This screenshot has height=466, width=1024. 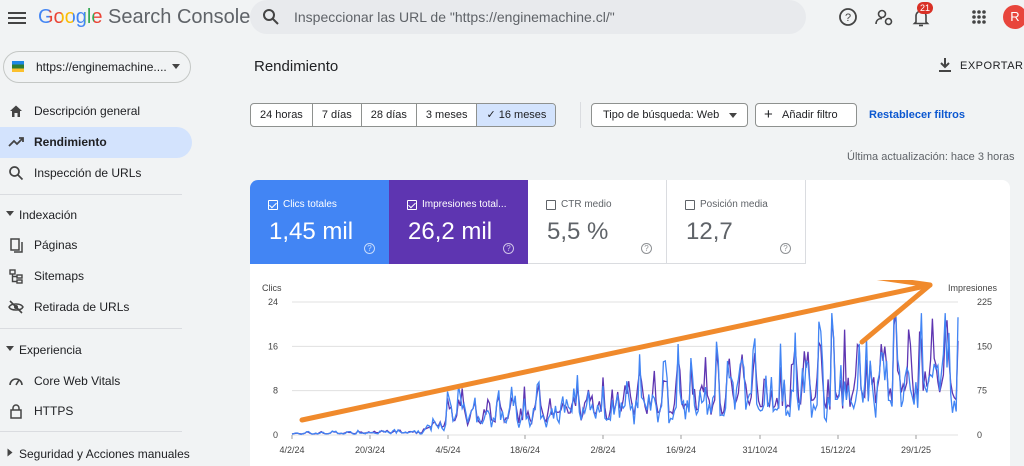 I want to click on y-right-tick-label: 150, so click(x=984, y=346).